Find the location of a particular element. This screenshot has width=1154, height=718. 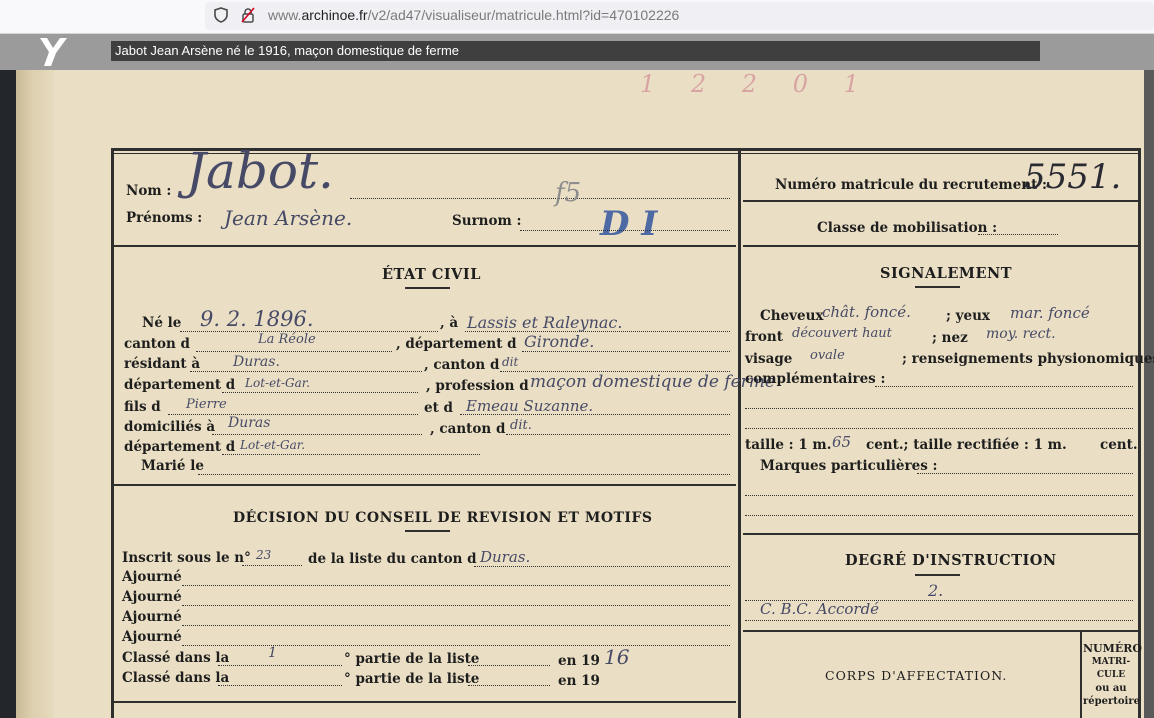

decision-underline is located at coordinates (427, 531).